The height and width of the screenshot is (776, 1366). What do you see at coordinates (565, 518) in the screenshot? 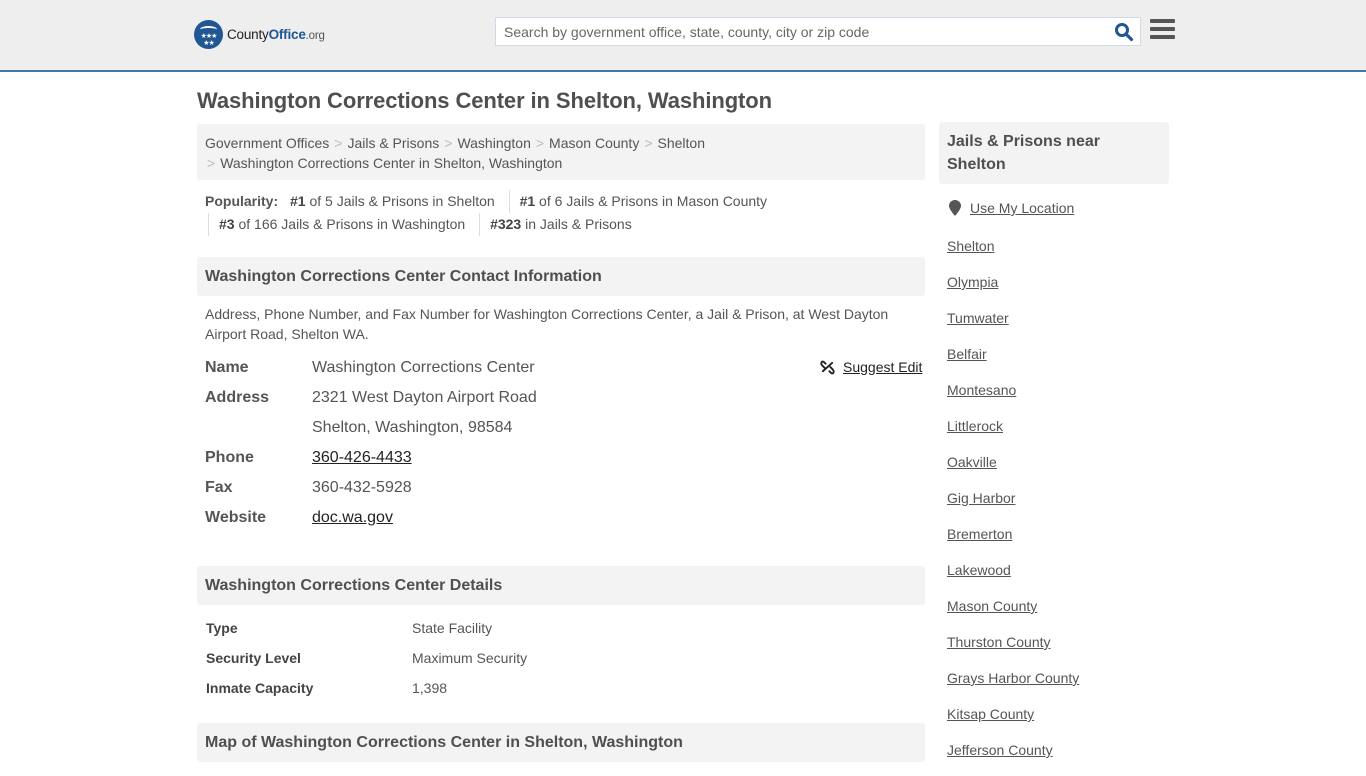
I see `contact-row-website: Website doc.wa.gov` at bounding box center [565, 518].